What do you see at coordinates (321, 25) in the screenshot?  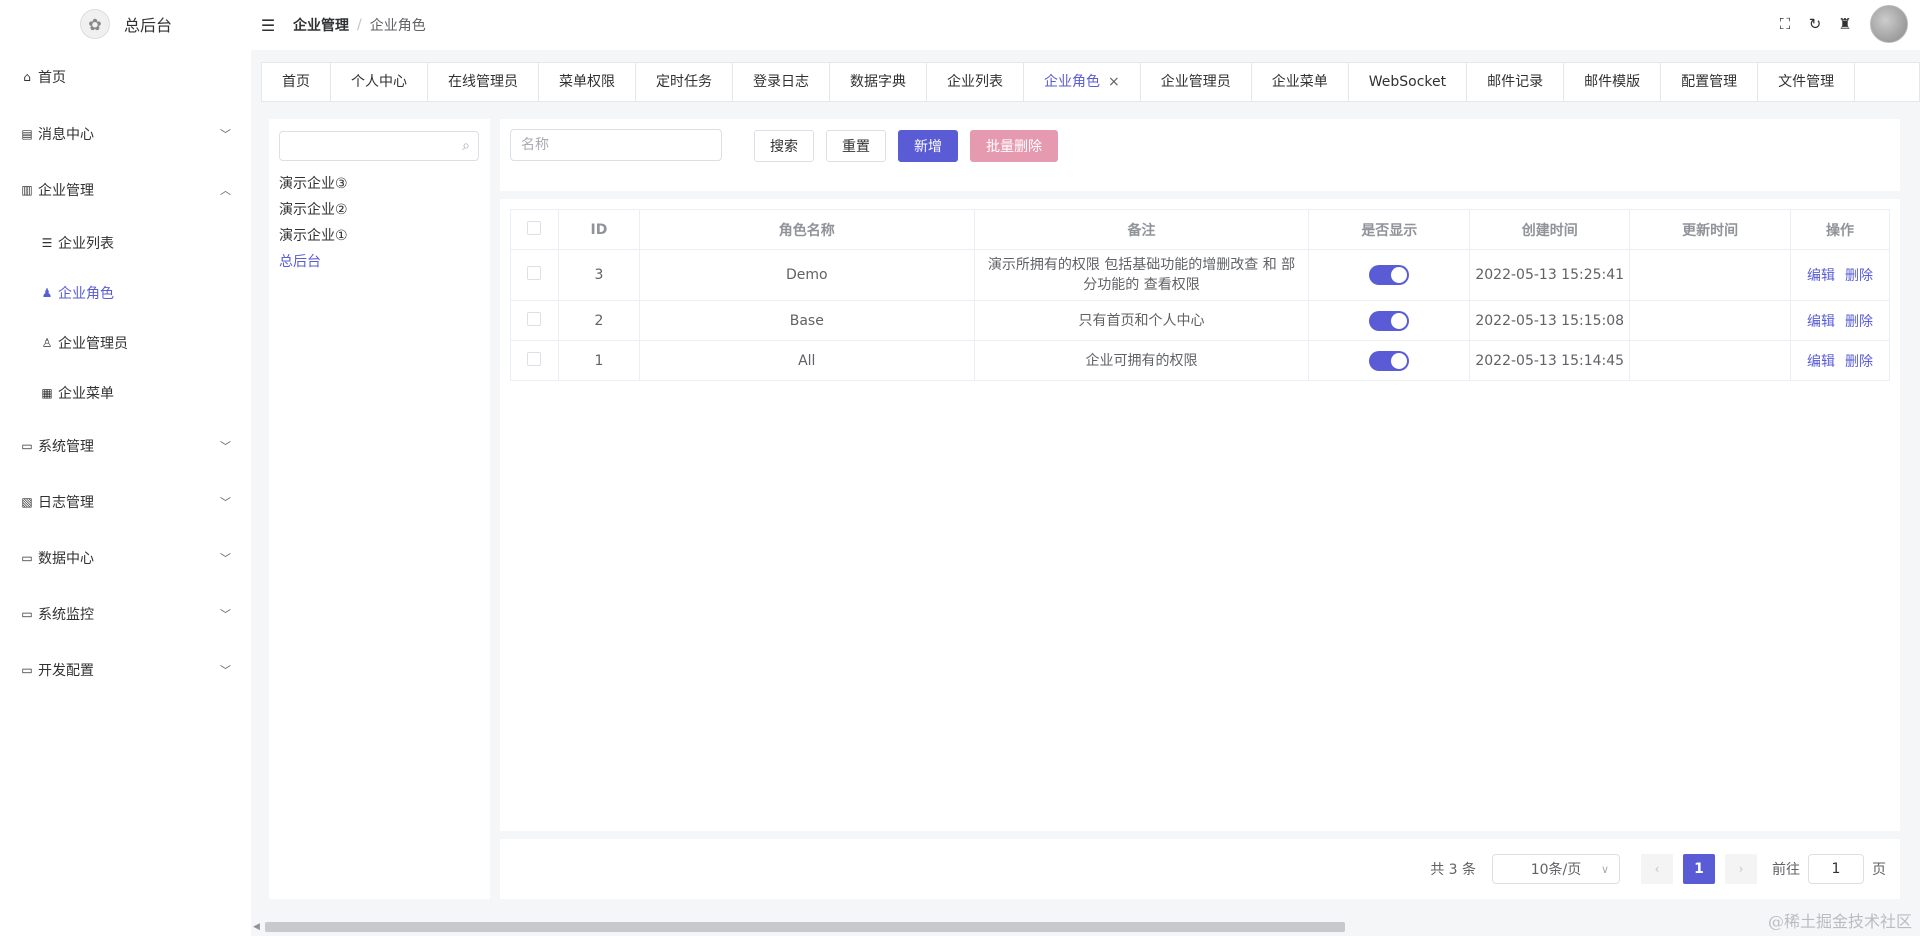 I see `breadcrumb-item-parent: 企业管理` at bounding box center [321, 25].